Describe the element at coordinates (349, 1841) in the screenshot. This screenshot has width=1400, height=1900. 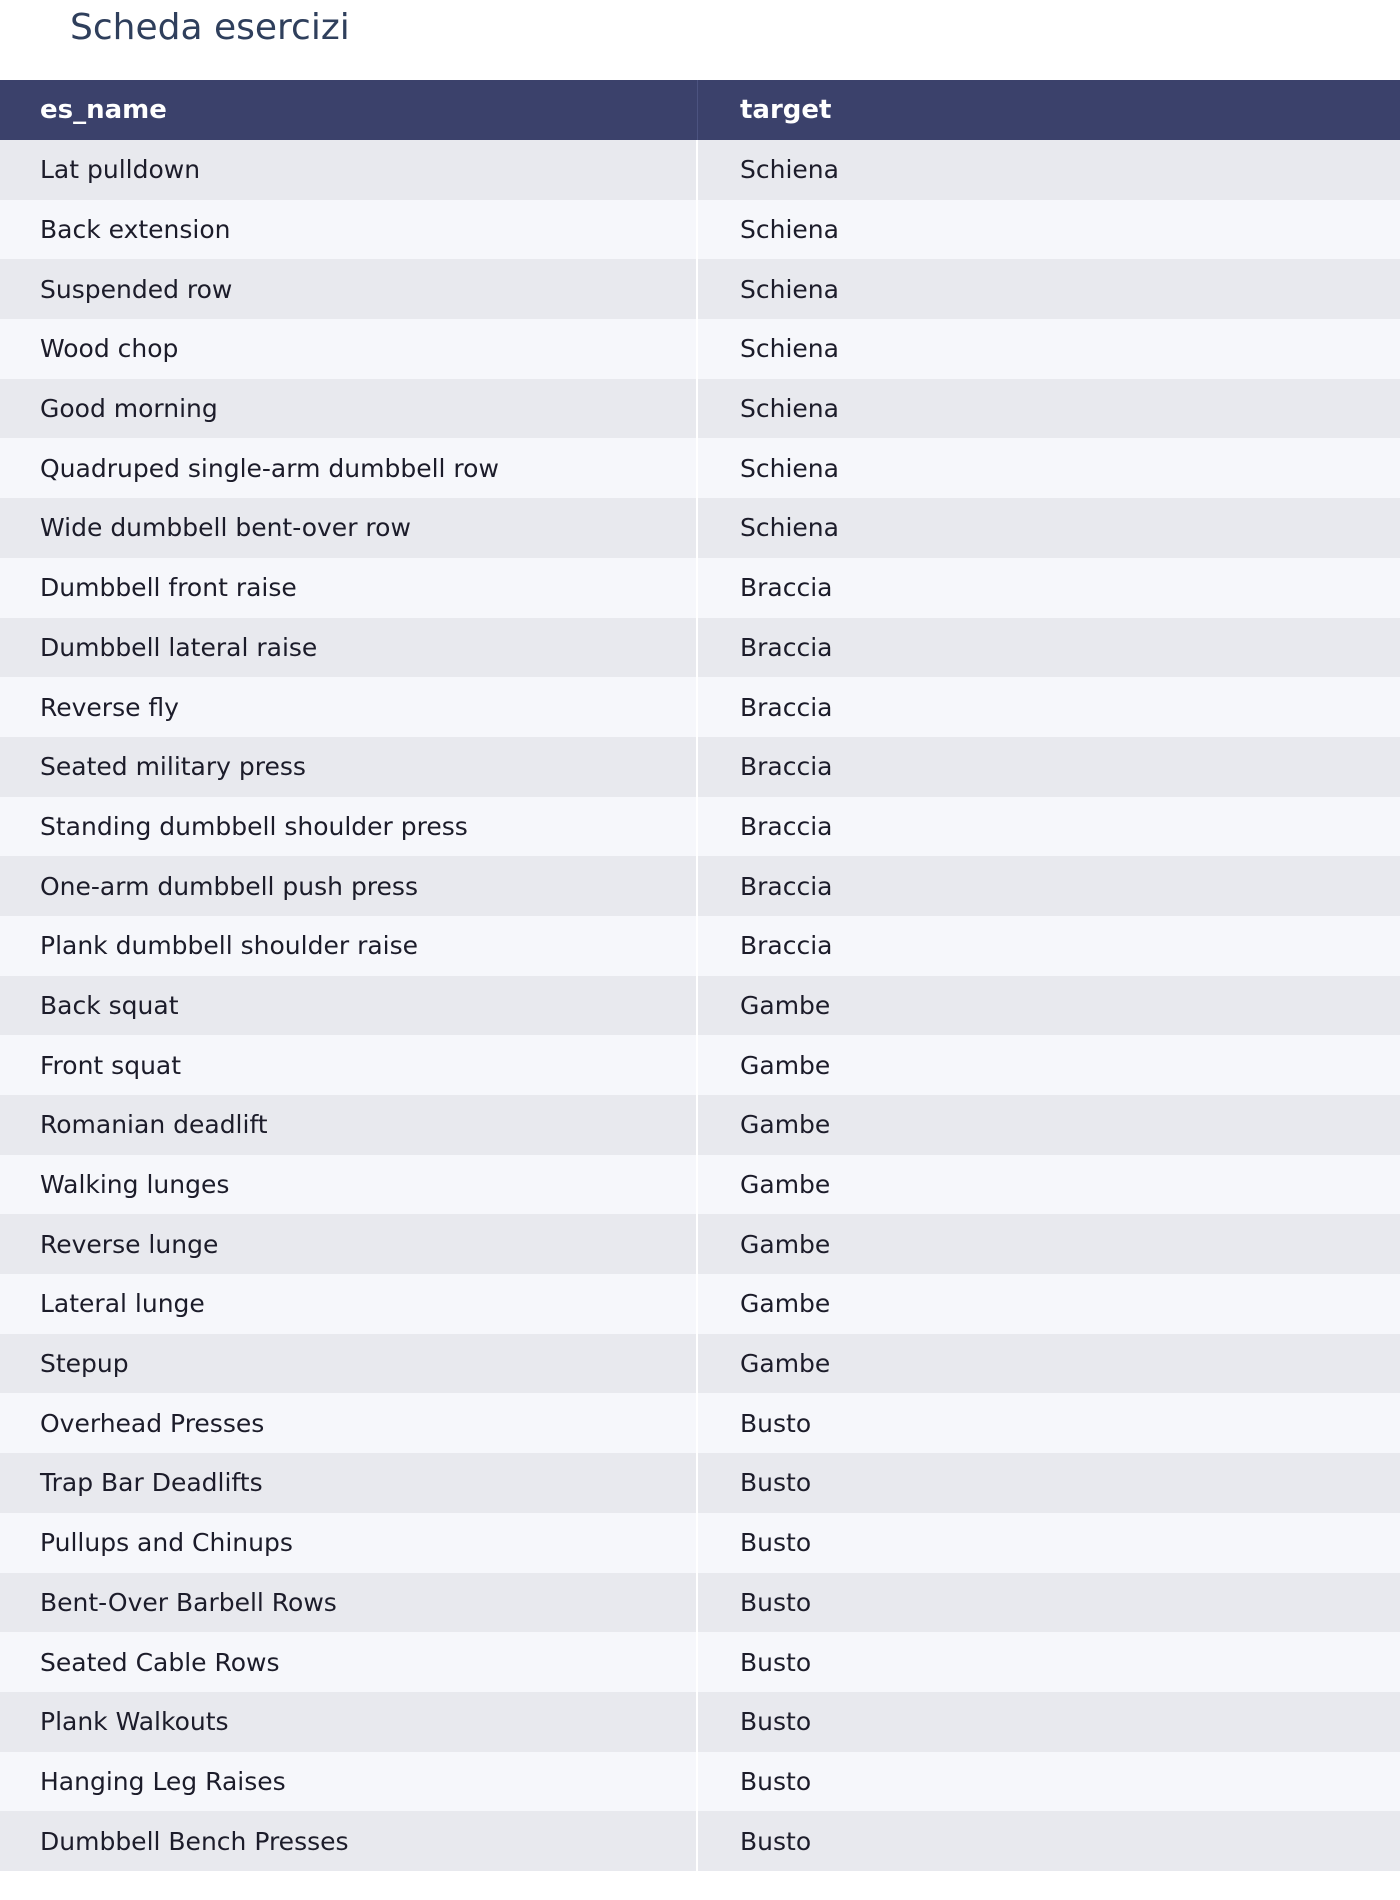
I see `cell-es-name: Dumbbell Bench Presses` at that location.